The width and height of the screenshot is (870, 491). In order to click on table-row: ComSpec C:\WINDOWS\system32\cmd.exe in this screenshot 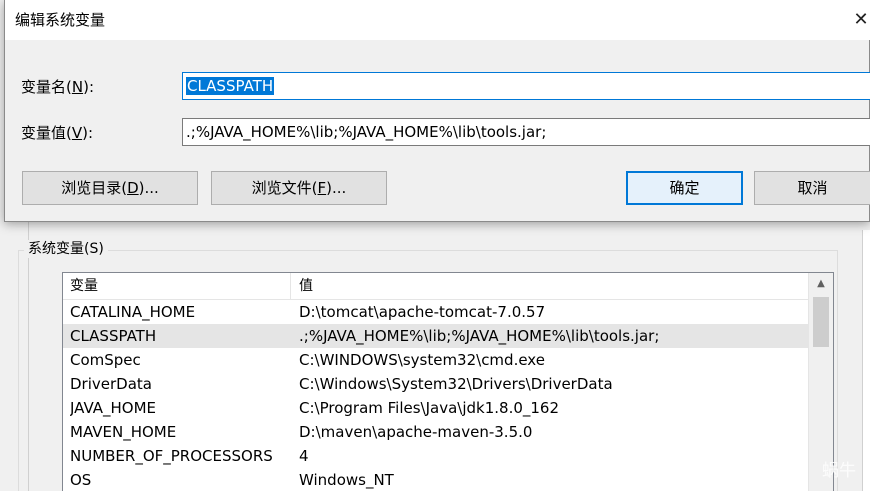, I will do `click(435, 360)`.